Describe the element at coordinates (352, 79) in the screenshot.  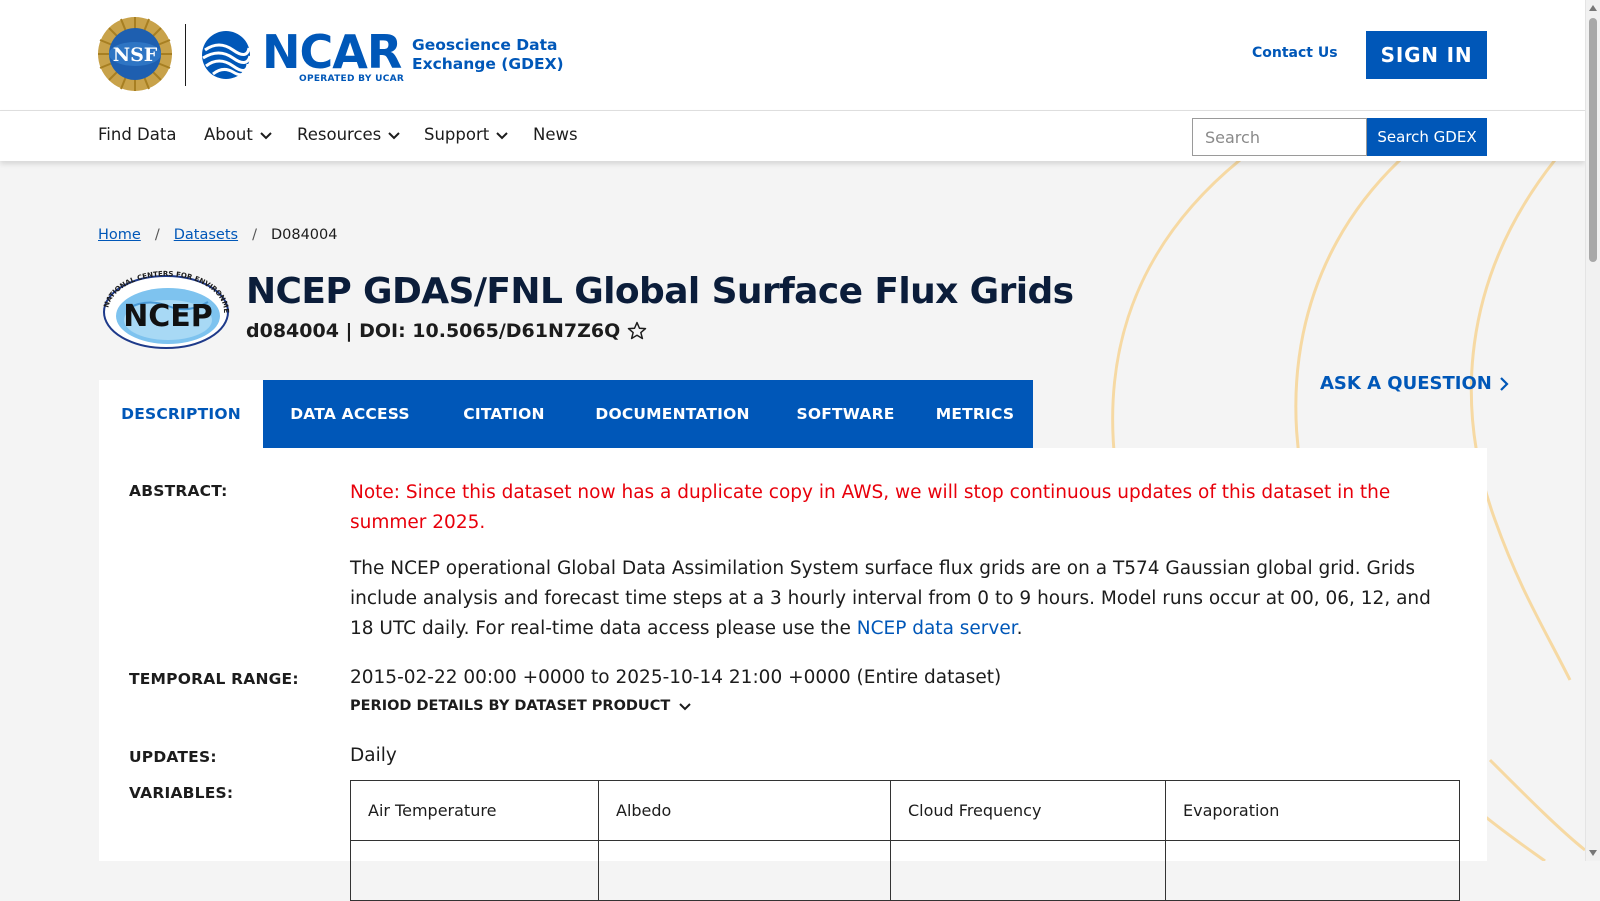
I see `ncar-subtitle: OPERATED BY UCAR` at that location.